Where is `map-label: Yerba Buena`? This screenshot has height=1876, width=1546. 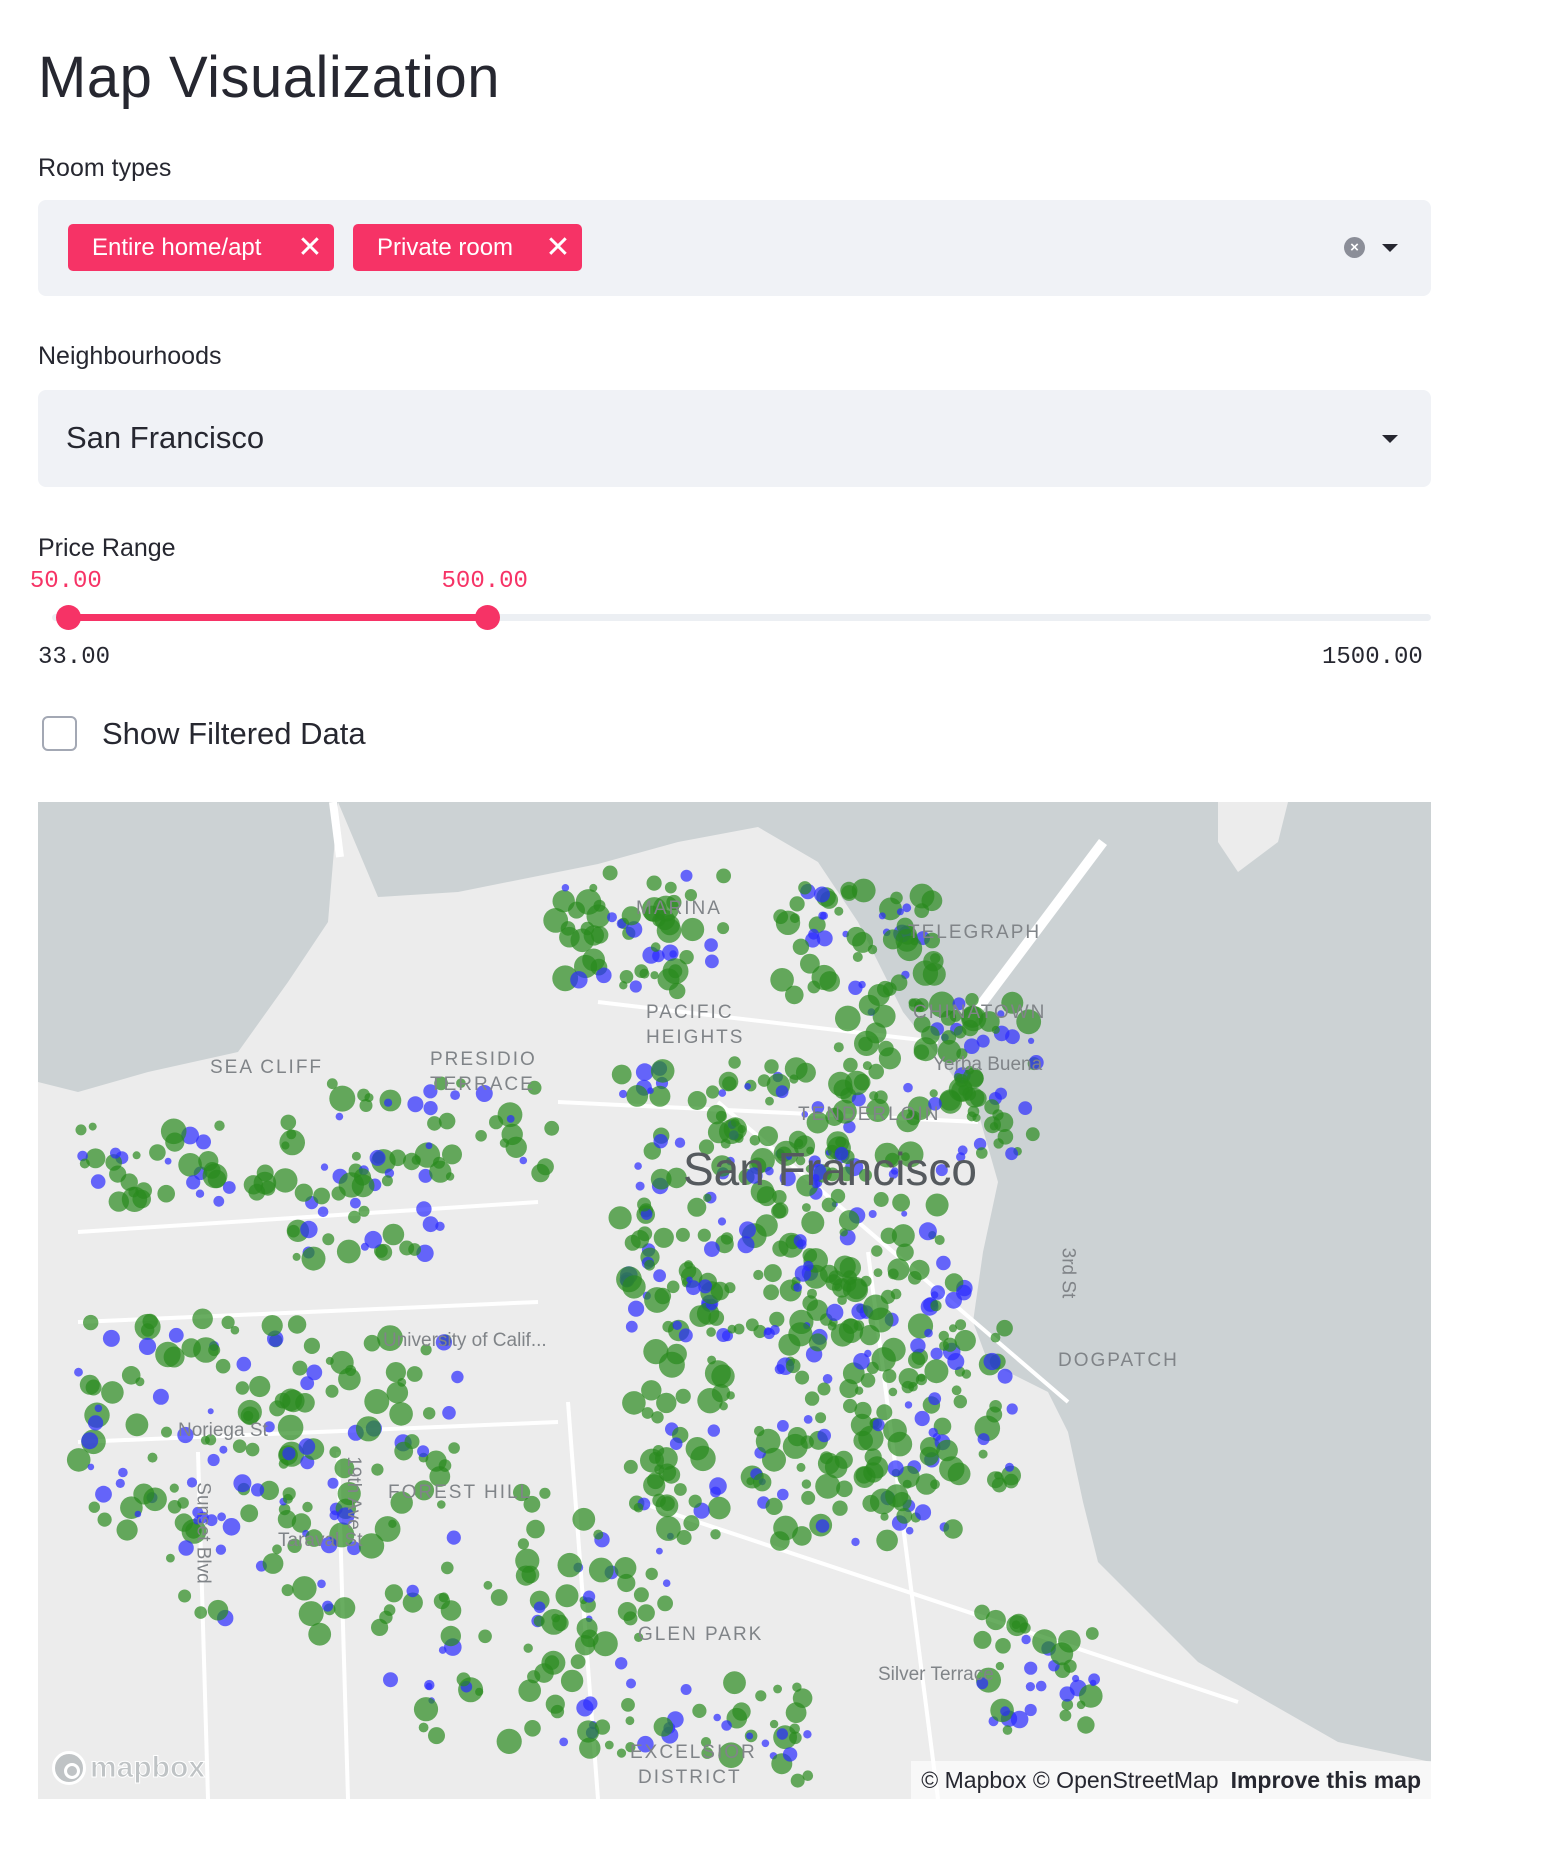 map-label: Yerba Buena is located at coordinates (988, 1064).